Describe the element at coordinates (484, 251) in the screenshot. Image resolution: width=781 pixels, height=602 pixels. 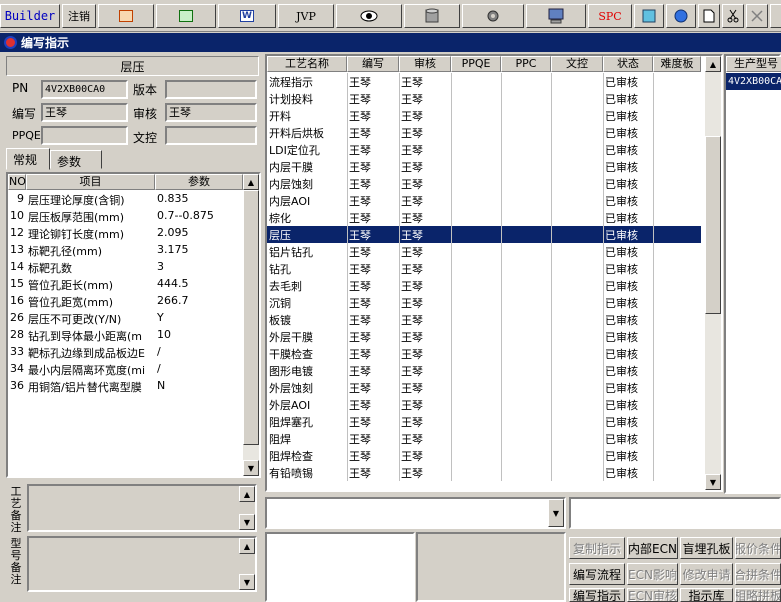
I see `process-row: 铝片钻孔 王琴 王琴 已审核` at that location.